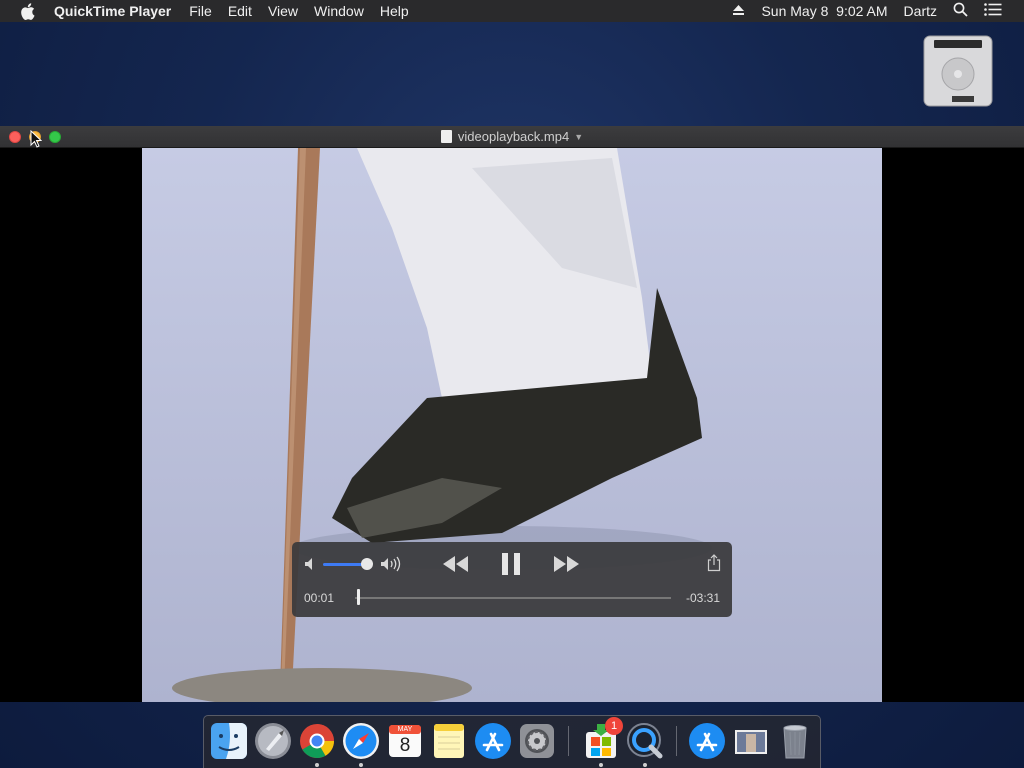 The image size is (1024, 768). Describe the element at coordinates (405, 729) in the screenshot. I see `calendar-month: MAY` at that location.